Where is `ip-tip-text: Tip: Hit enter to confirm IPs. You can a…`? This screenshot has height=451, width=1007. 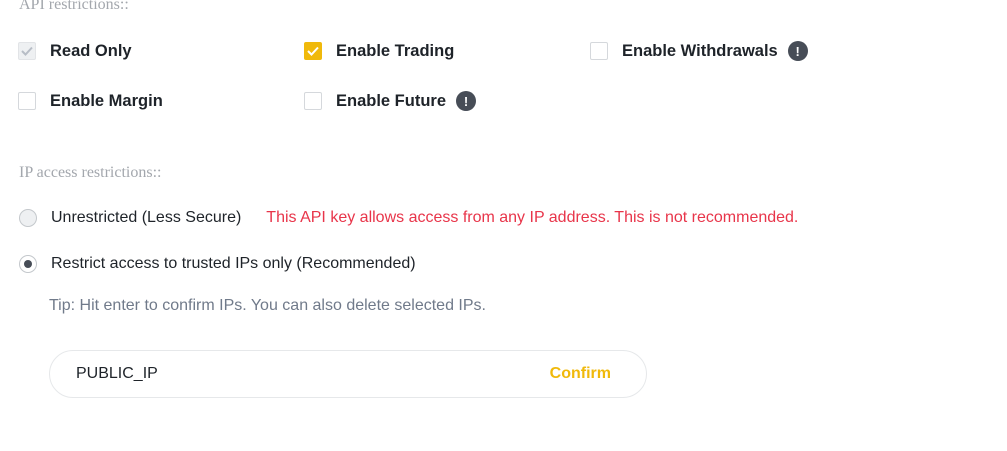 ip-tip-text: Tip: Hit enter to confirm IPs. You can a… is located at coordinates (267, 305).